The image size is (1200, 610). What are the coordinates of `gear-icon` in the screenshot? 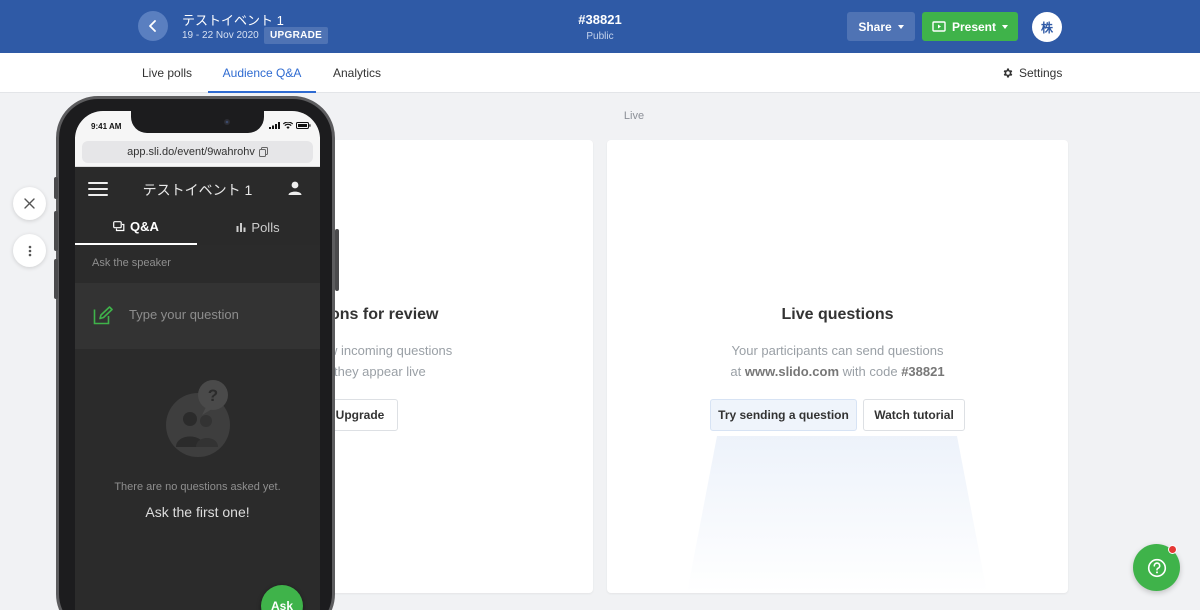 It's located at (1008, 73).